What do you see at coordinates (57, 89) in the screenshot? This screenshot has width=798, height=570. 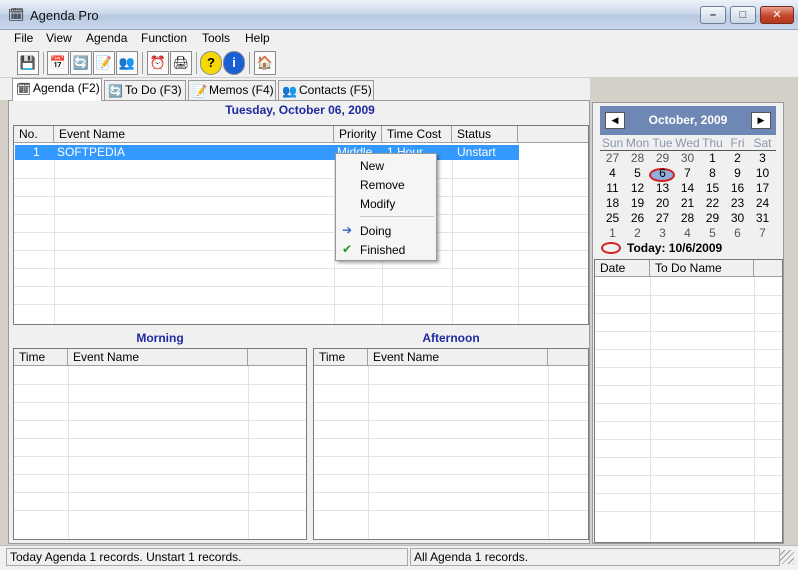 I see `tab-agenda: 🗓 Agenda (F2)` at bounding box center [57, 89].